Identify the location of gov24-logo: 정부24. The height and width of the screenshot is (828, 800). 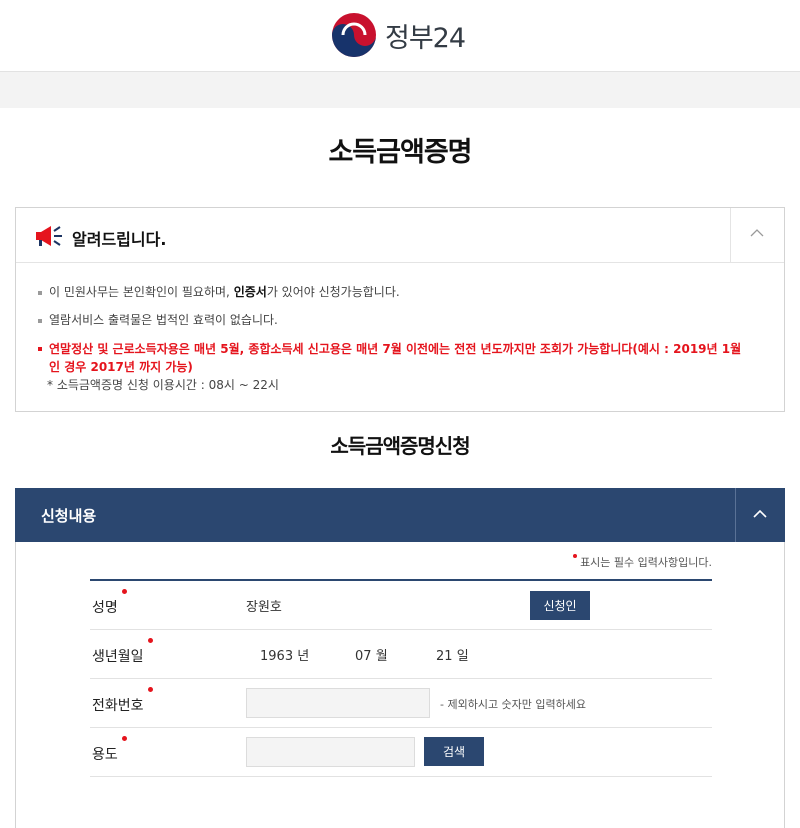
(398, 35).